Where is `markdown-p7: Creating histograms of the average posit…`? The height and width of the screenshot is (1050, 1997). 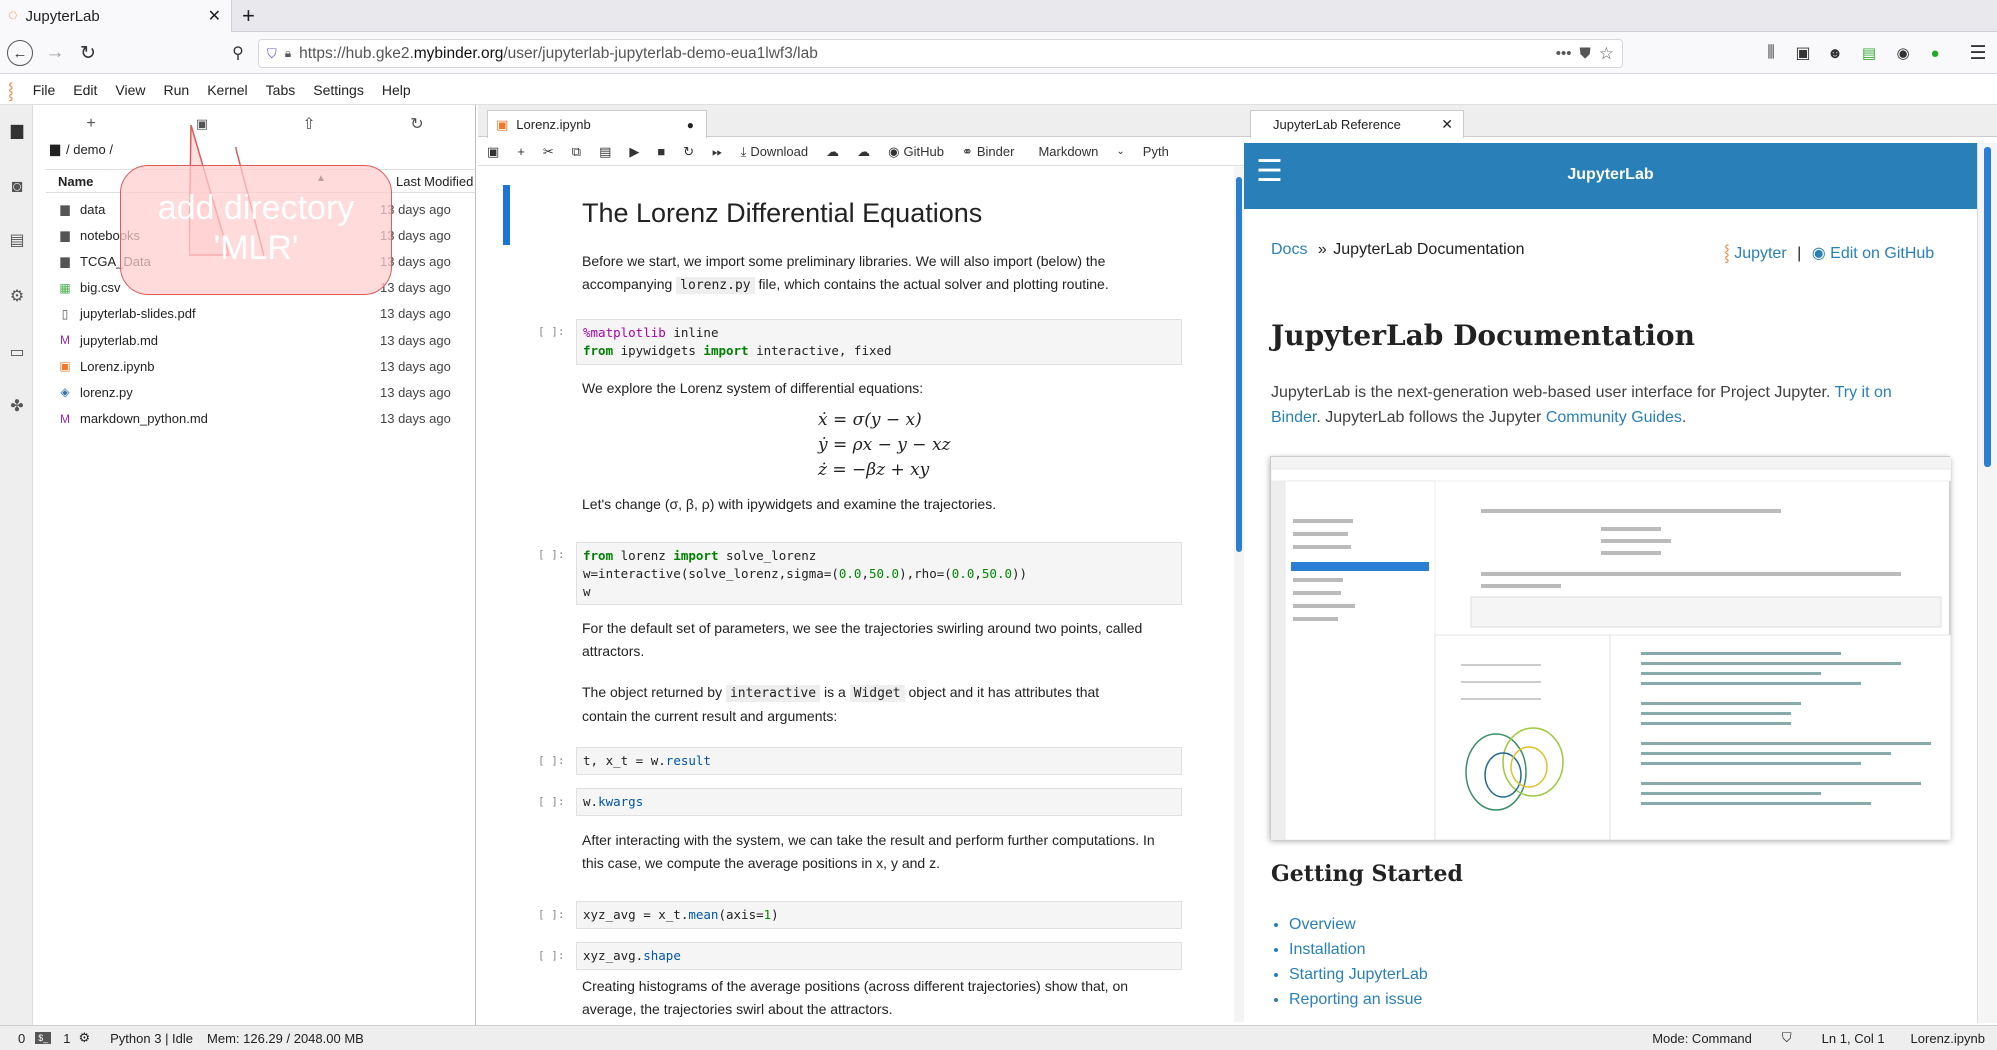 markdown-p7: Creating histograms of the average posit… is located at coordinates (855, 997).